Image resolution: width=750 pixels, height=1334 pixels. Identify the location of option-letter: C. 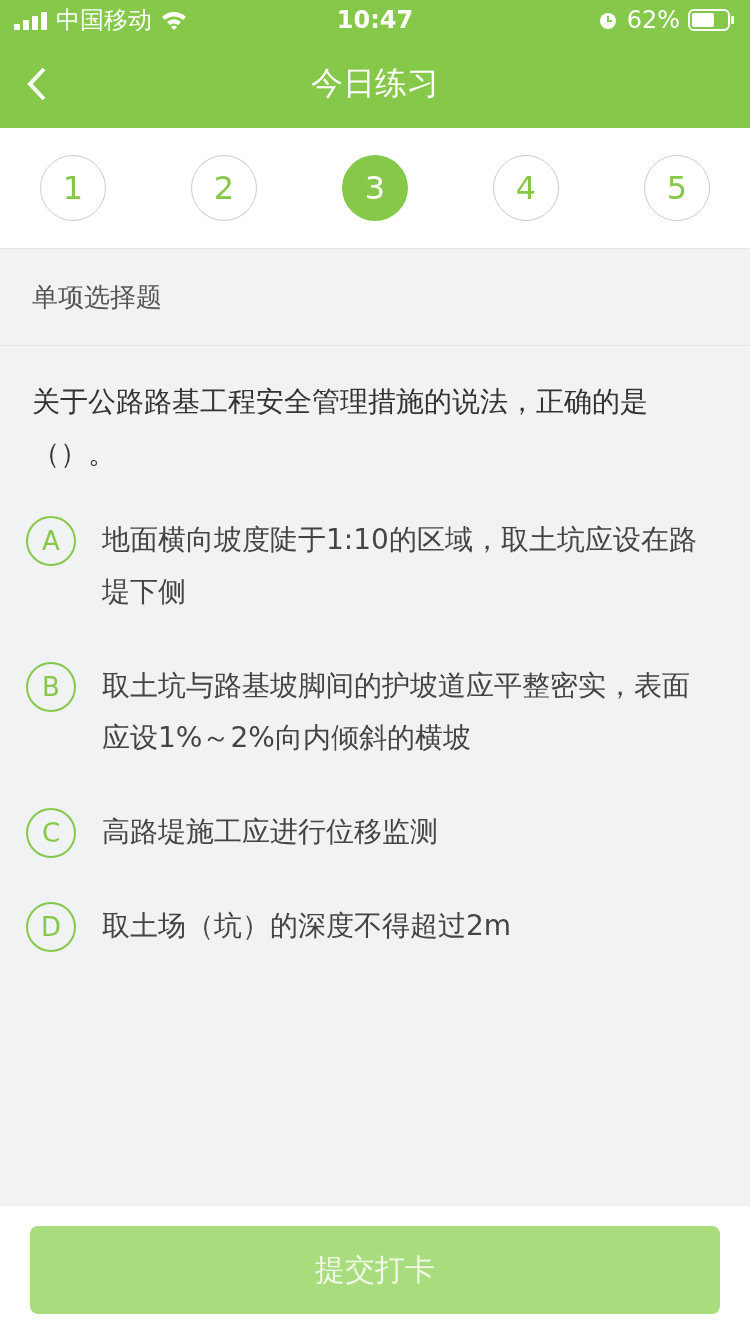
(51, 833).